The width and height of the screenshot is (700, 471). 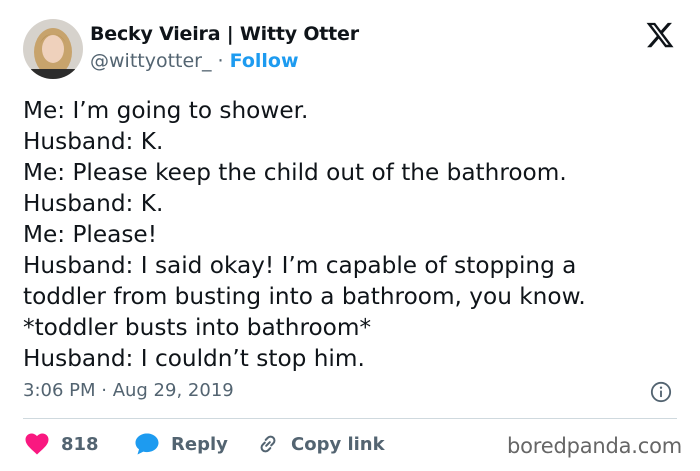 I want to click on author-avatar, so click(x=53, y=49).